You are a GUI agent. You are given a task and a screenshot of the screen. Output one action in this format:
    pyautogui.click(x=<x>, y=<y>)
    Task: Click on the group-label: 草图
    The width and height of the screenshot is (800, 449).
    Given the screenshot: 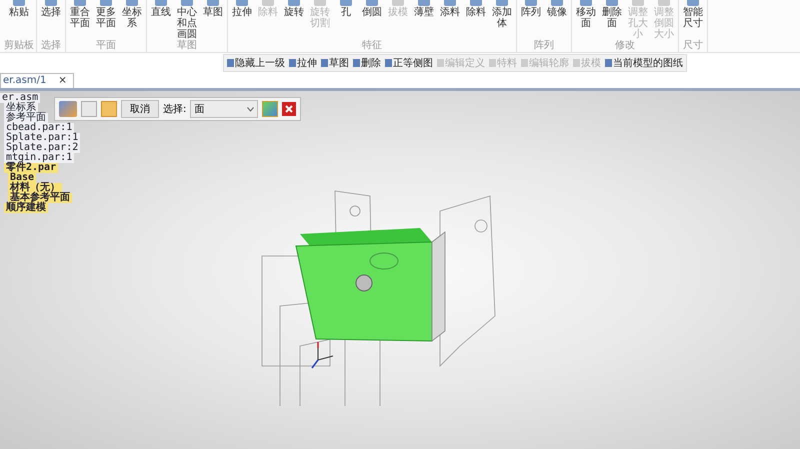 What is the action you would take?
    pyautogui.click(x=187, y=46)
    